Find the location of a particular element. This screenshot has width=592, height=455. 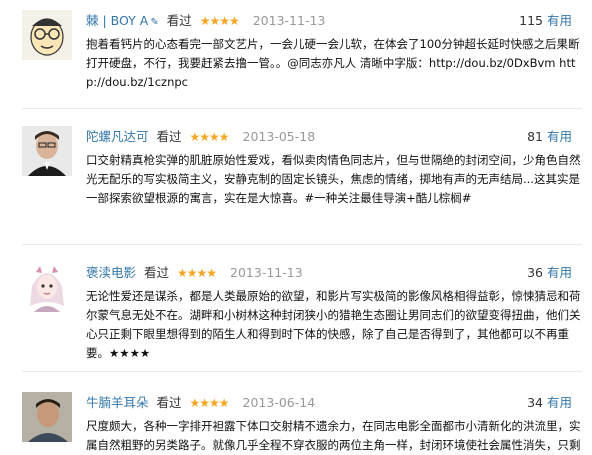

illustrated-girl-avatar-icon is located at coordinates (47, 287).